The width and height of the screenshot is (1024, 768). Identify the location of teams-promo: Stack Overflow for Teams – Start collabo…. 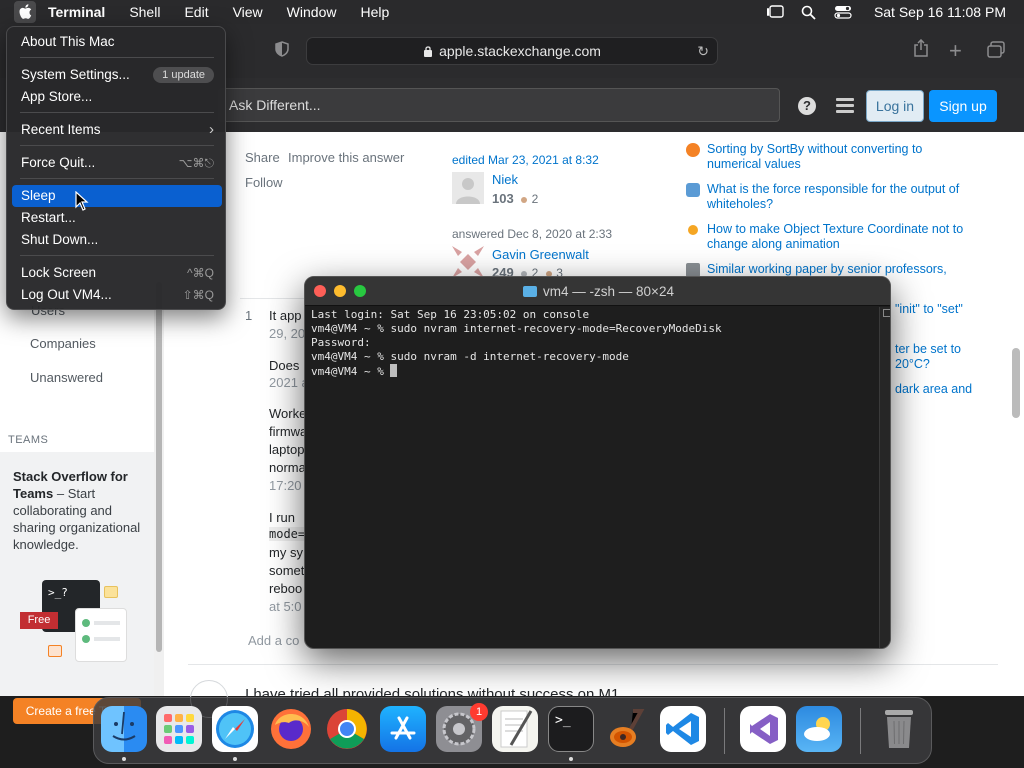
(77, 588).